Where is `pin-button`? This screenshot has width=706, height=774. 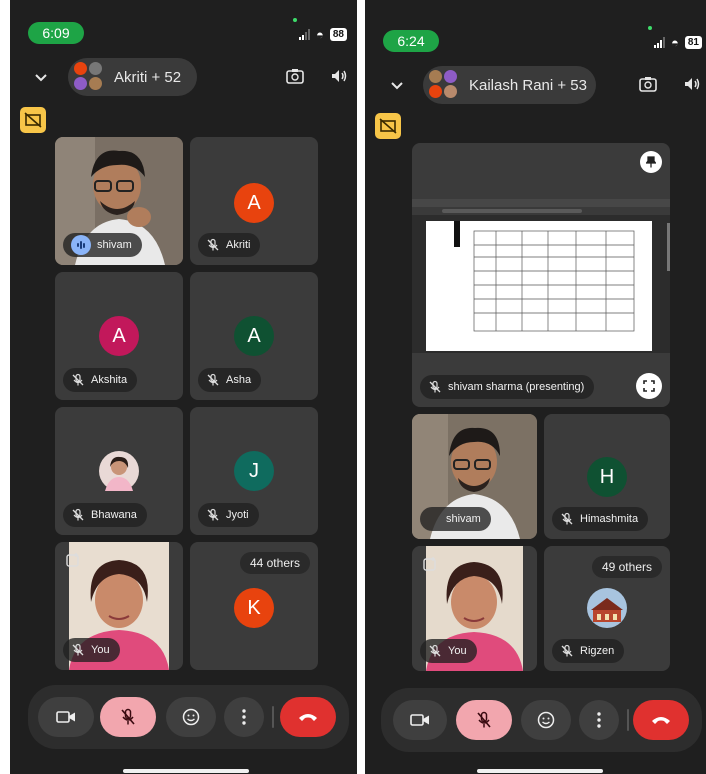 pin-button is located at coordinates (651, 162).